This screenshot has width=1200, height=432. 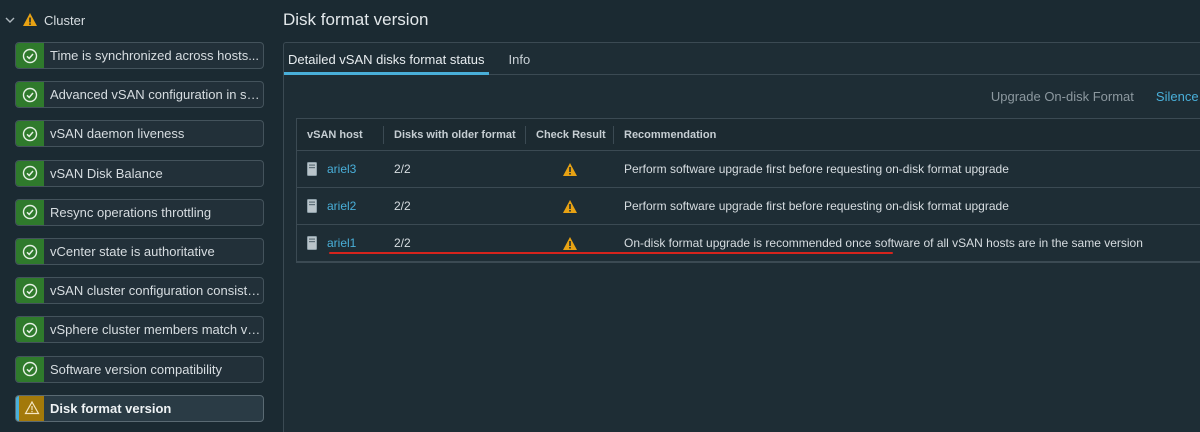 I want to click on sidebar-check-item: vCenter state is authoritative, so click(x=139, y=251).